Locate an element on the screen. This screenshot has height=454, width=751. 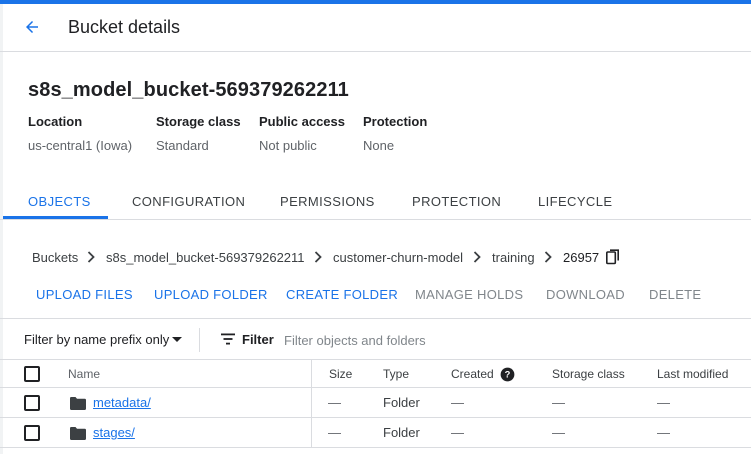
location-value: us-central1 (Iowa) is located at coordinates (80, 145).